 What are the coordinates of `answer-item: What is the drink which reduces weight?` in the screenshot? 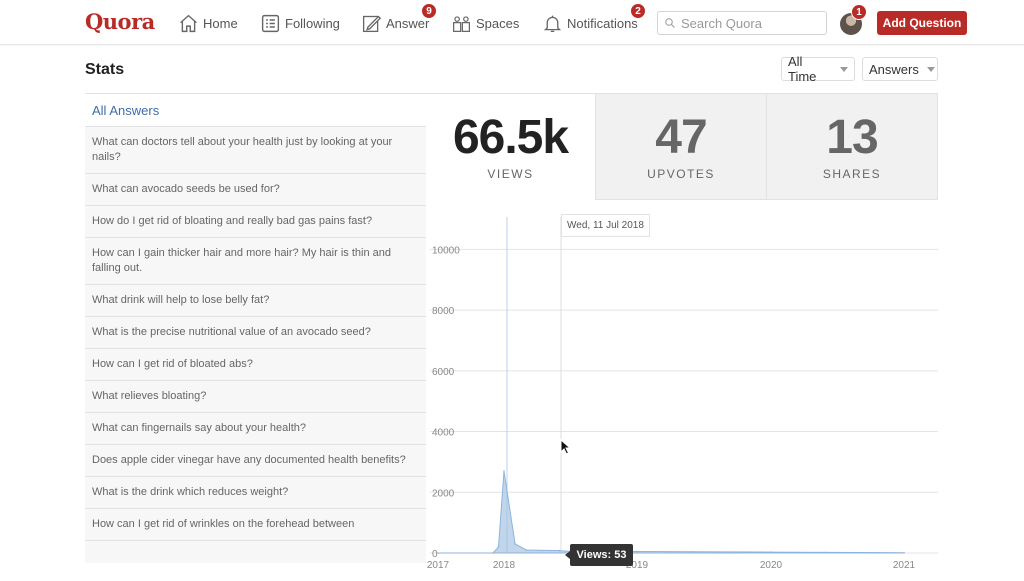 It's located at (255, 493).